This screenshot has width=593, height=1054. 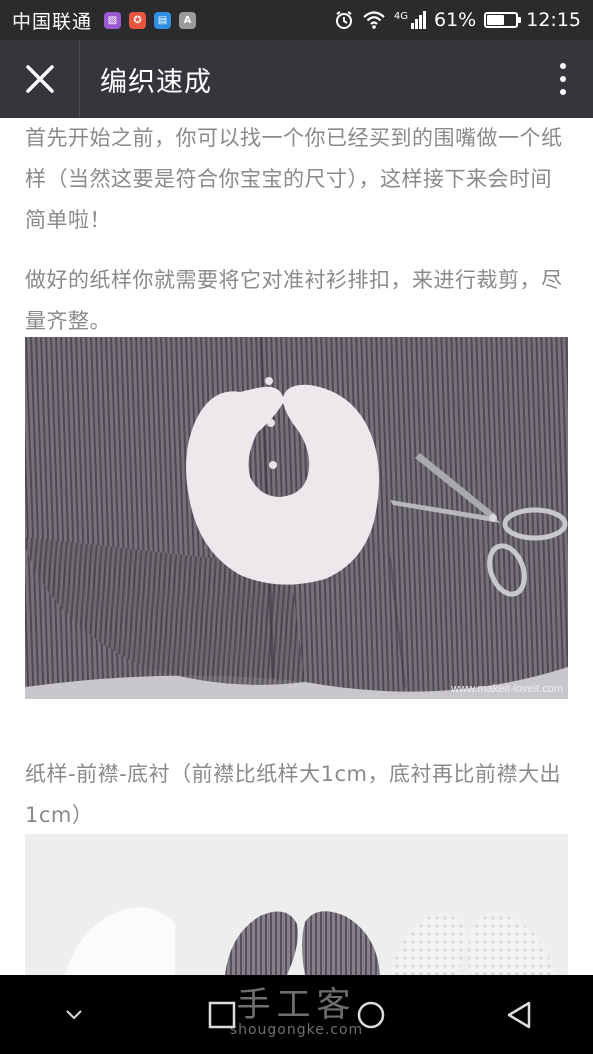 I want to click on wifi-icon, so click(x=374, y=20).